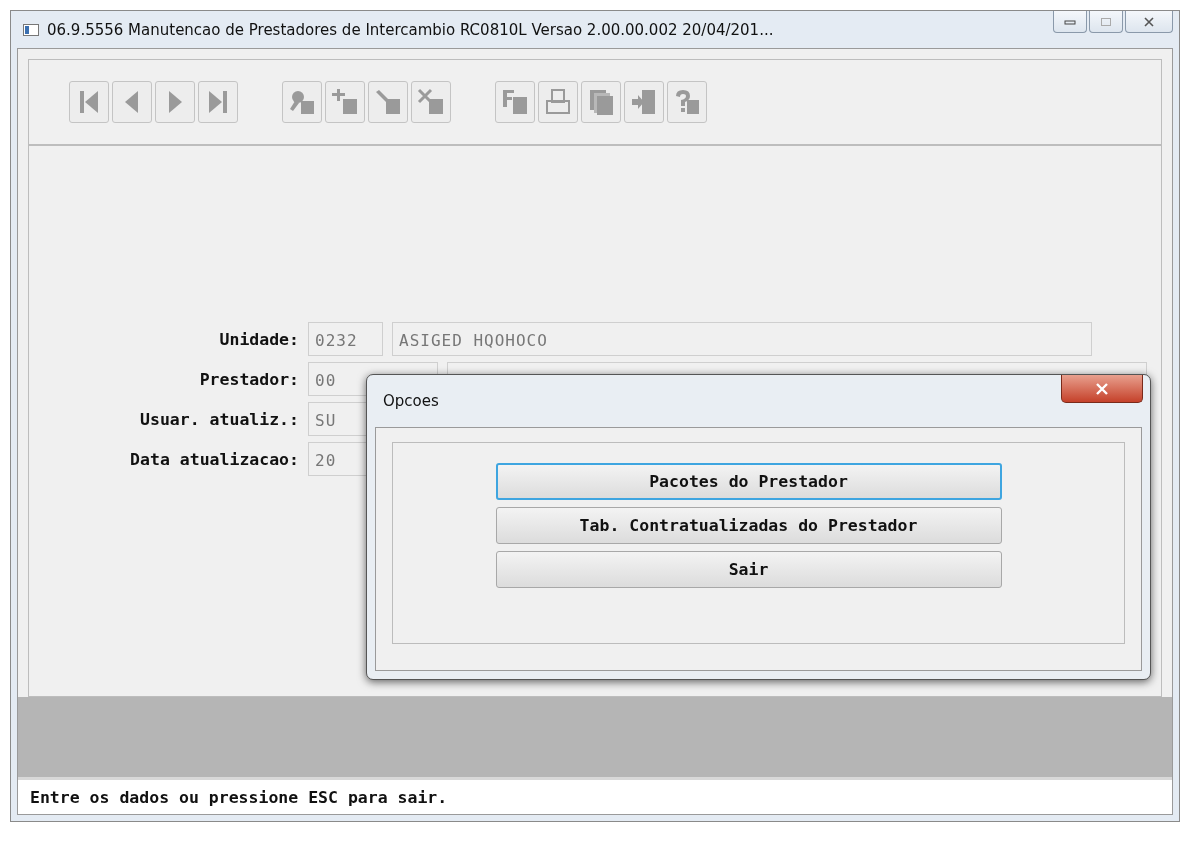 This screenshot has width=1194, height=842. I want to click on minimize-button, so click(1070, 22).